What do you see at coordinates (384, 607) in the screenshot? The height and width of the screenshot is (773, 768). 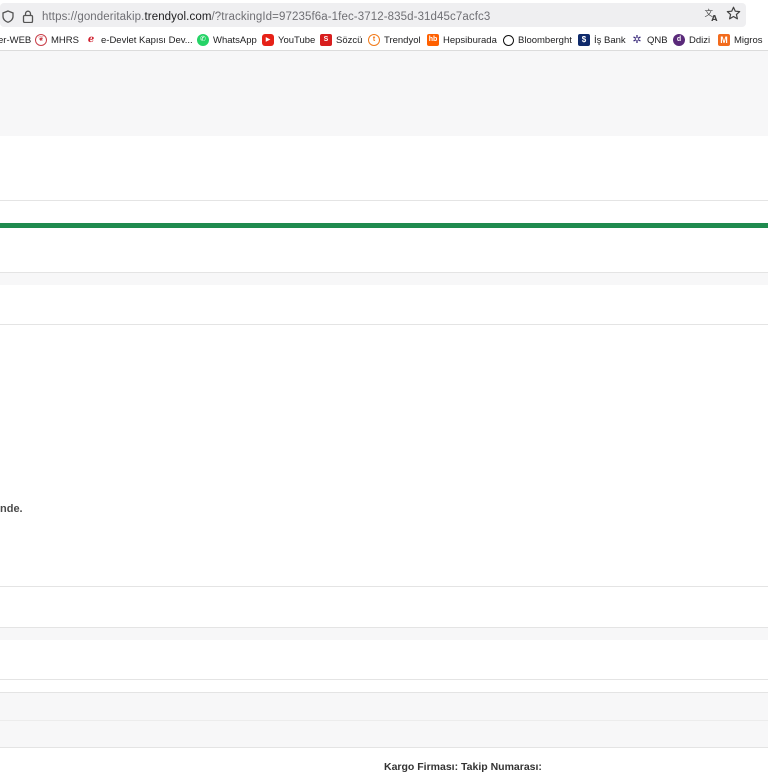 I see `detail-footer` at bounding box center [384, 607].